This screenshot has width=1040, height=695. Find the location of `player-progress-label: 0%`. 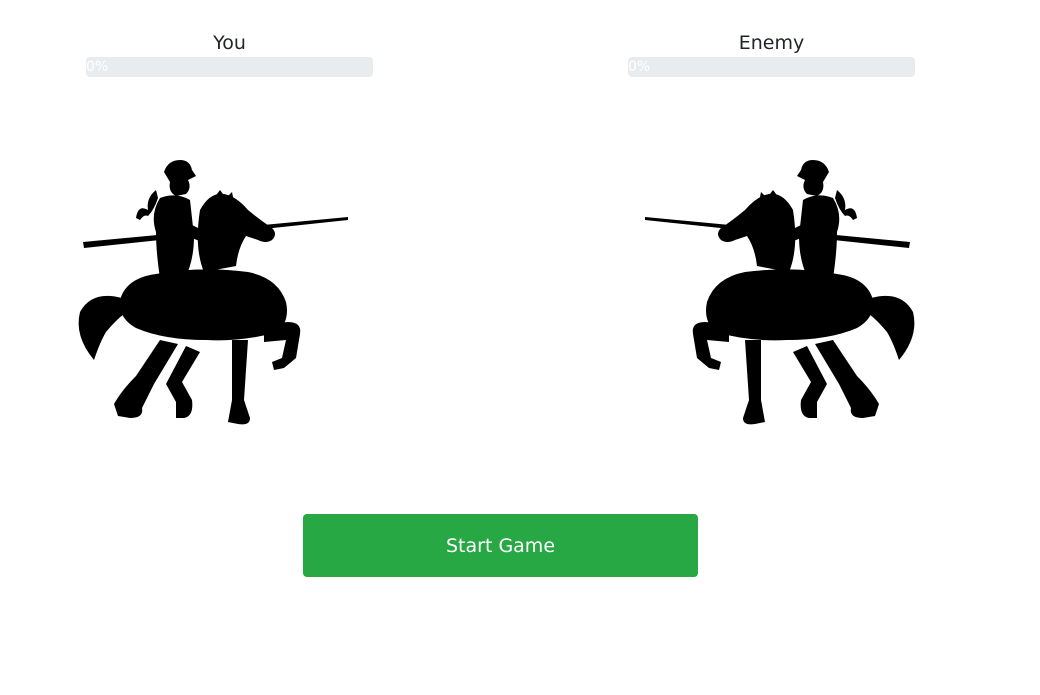

player-progress-label: 0% is located at coordinates (97, 67).